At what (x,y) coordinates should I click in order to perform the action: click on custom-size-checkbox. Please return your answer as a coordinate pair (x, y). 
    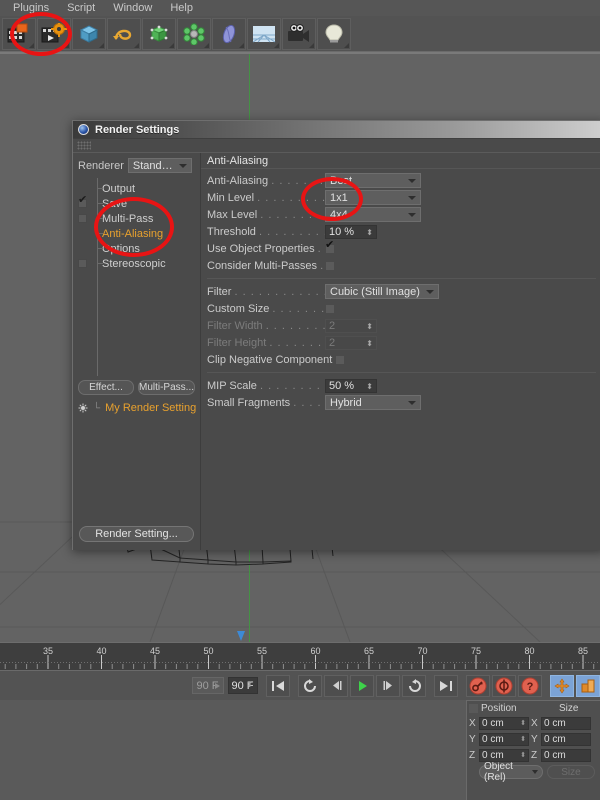
    Looking at the image, I should click on (330, 308).